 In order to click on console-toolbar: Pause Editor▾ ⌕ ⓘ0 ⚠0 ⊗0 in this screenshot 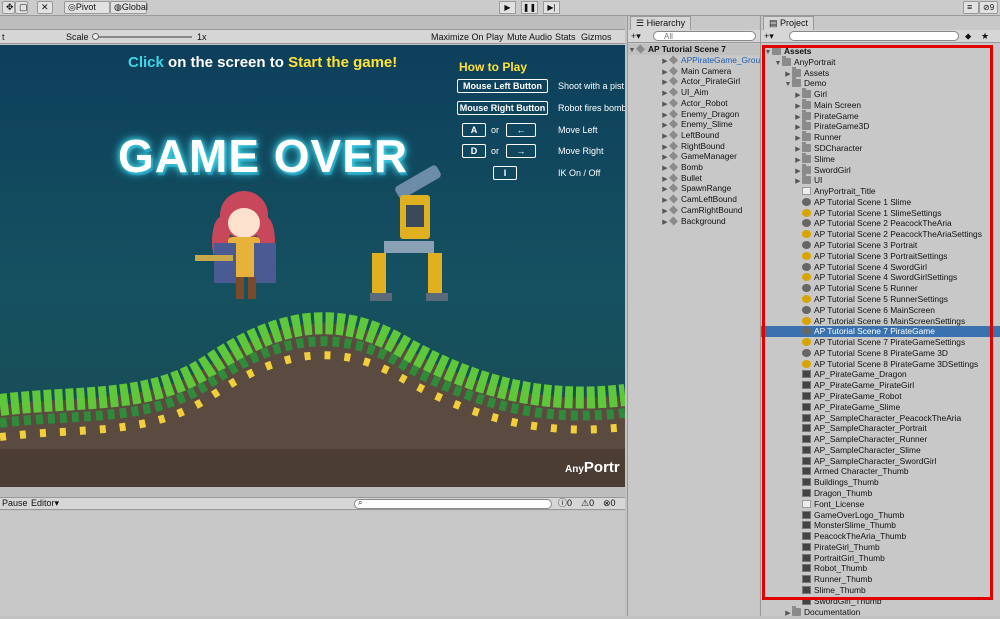, I will do `click(312, 504)`.